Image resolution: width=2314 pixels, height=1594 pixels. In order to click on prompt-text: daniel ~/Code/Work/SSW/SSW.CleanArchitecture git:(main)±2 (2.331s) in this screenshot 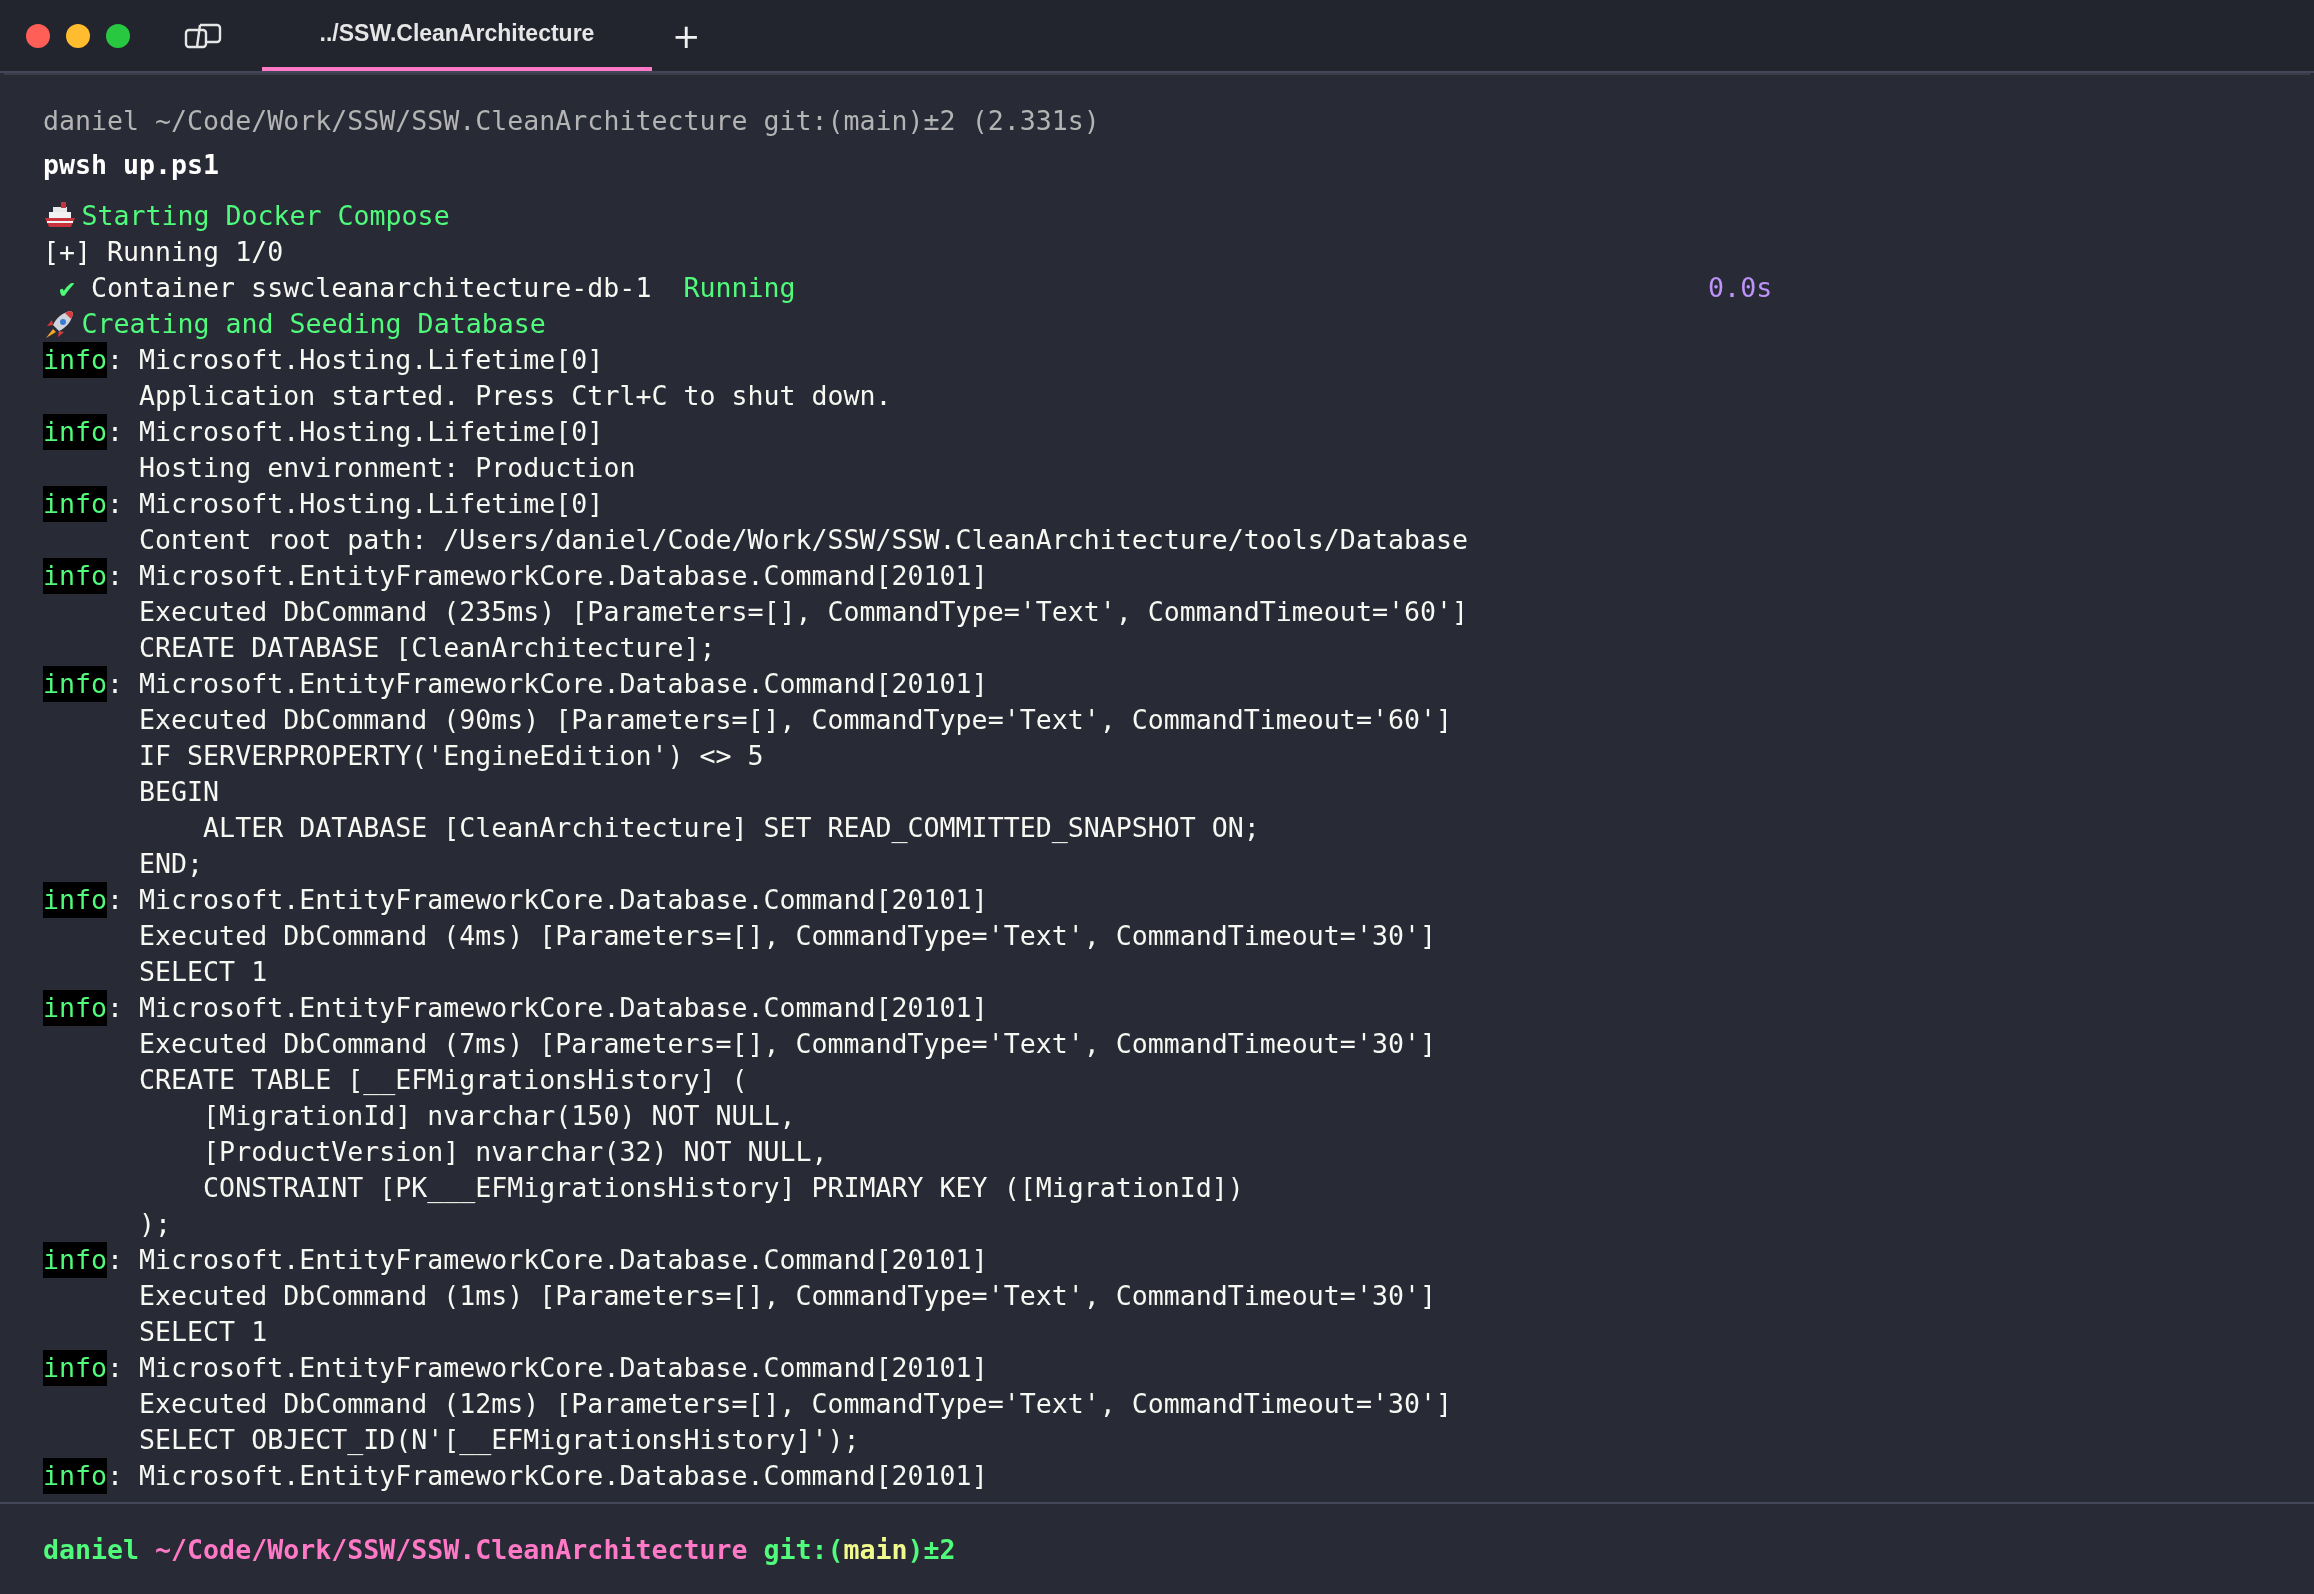, I will do `click(571, 121)`.